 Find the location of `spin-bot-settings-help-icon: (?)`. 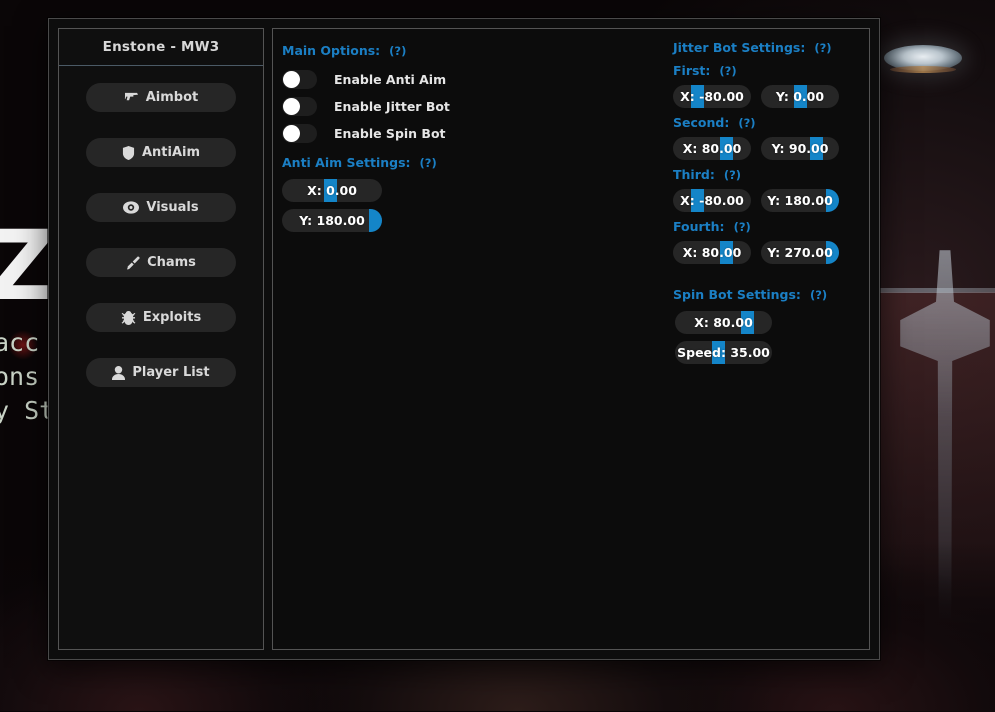

spin-bot-settings-help-icon: (?) is located at coordinates (818, 295).